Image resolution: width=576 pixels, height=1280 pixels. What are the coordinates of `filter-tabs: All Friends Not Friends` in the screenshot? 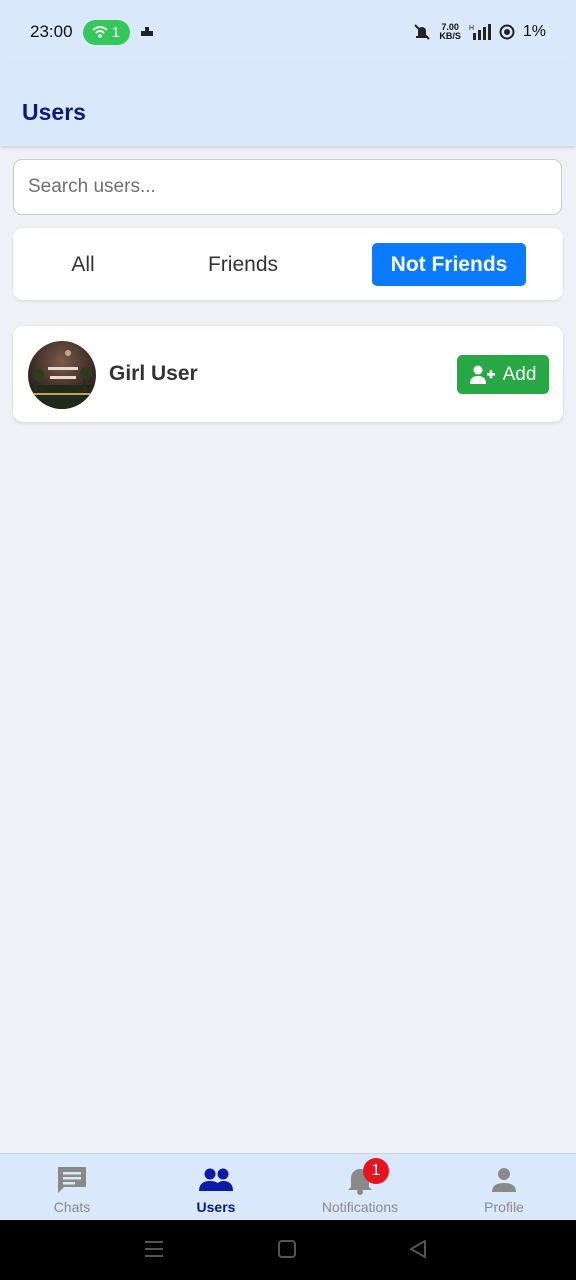 It's located at (288, 264).